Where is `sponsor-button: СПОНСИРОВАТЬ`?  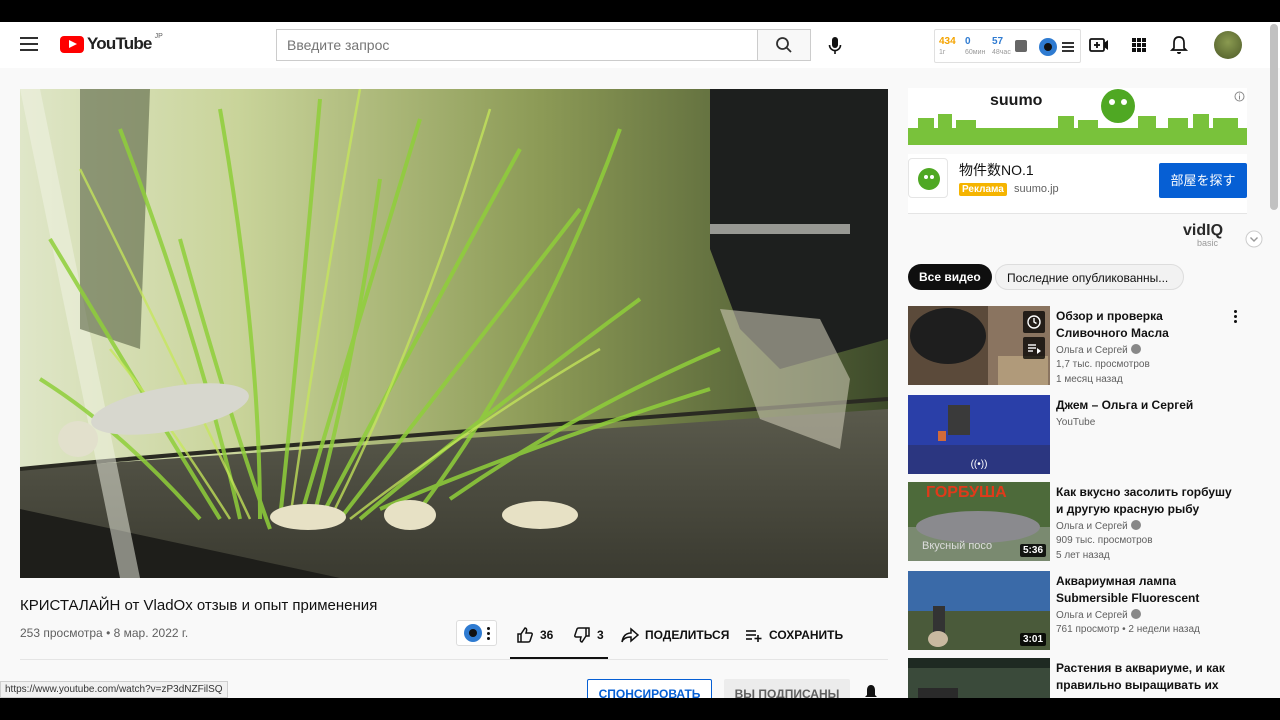 sponsor-button: СПОНСИРОВАТЬ is located at coordinates (649, 688).